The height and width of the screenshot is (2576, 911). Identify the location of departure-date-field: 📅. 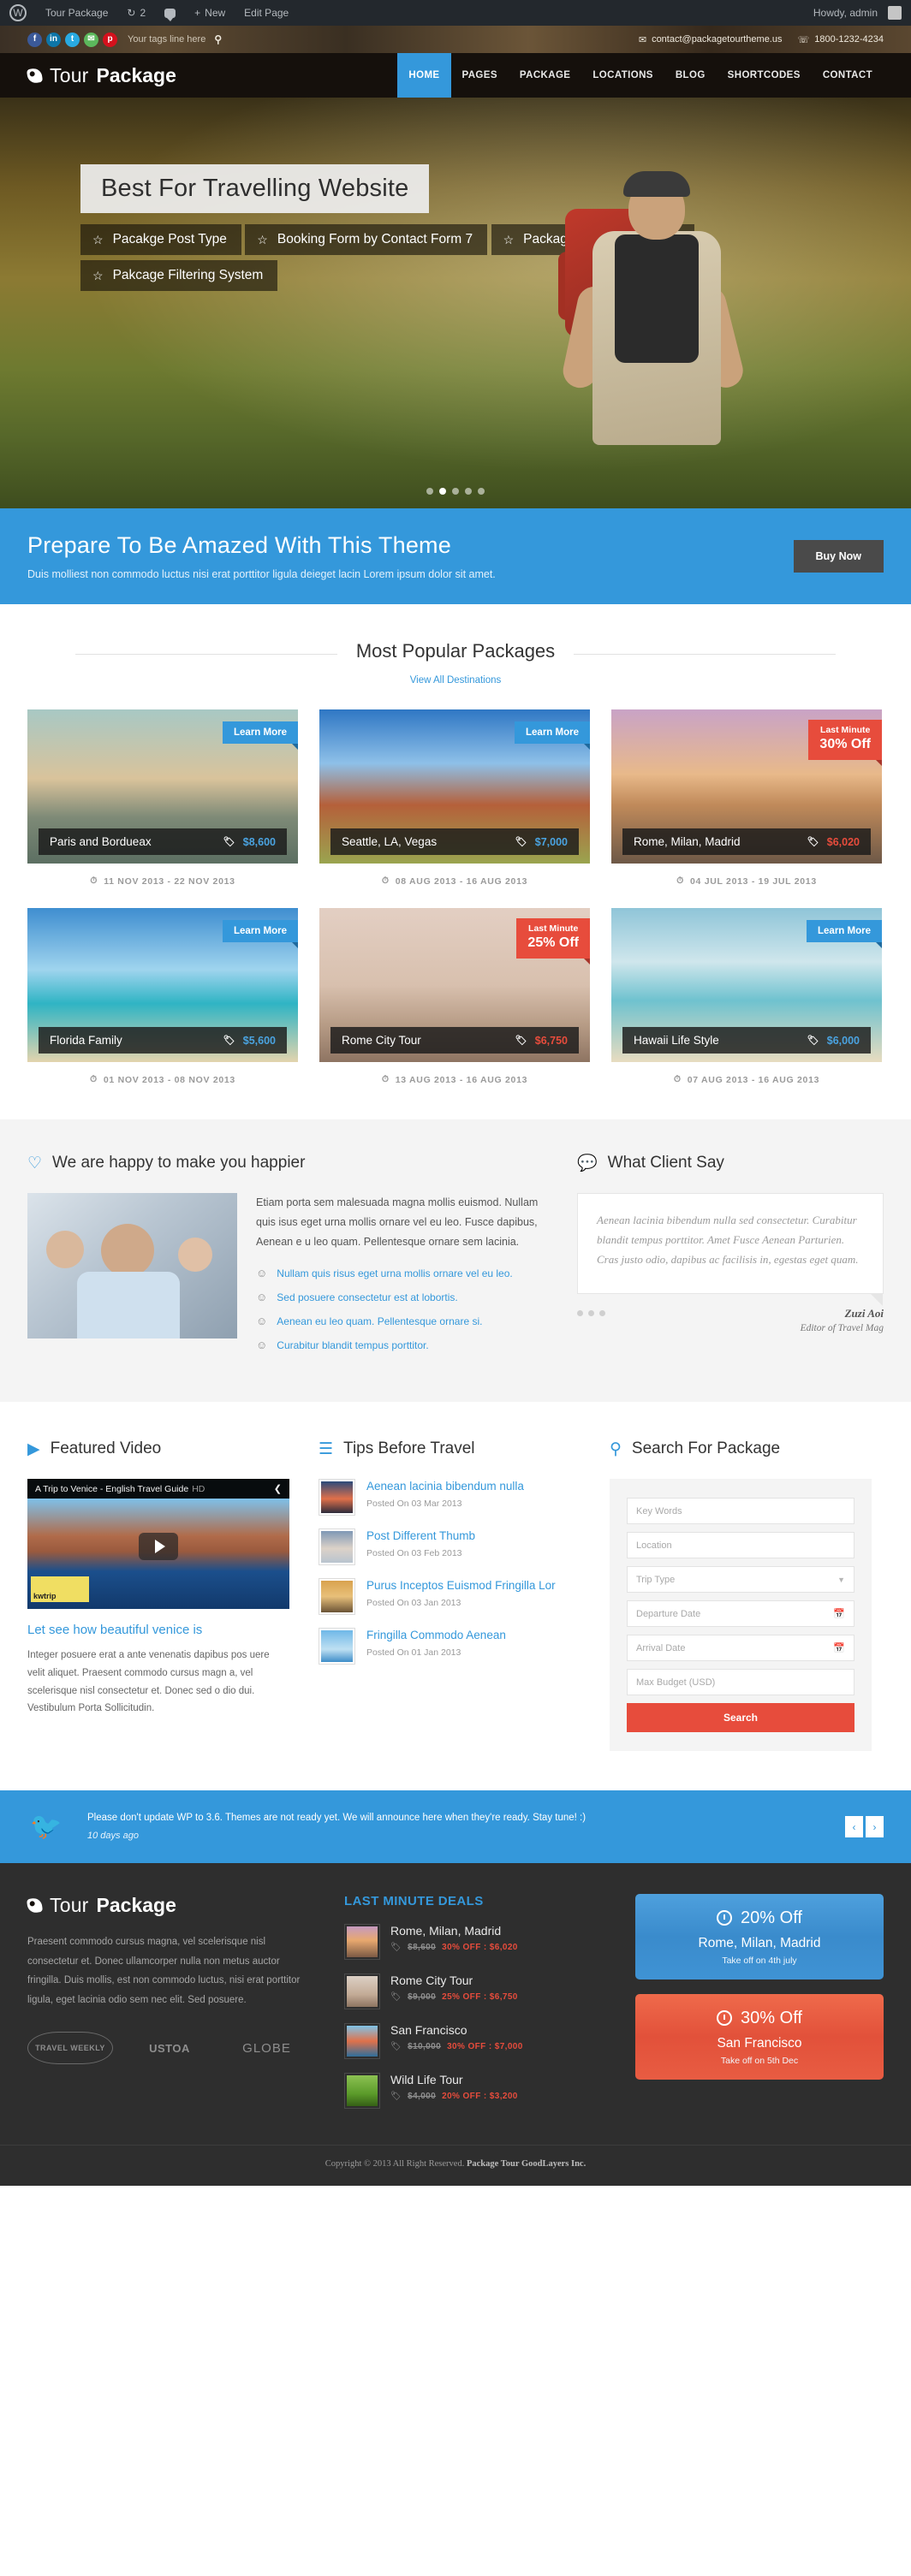
(740, 1614).